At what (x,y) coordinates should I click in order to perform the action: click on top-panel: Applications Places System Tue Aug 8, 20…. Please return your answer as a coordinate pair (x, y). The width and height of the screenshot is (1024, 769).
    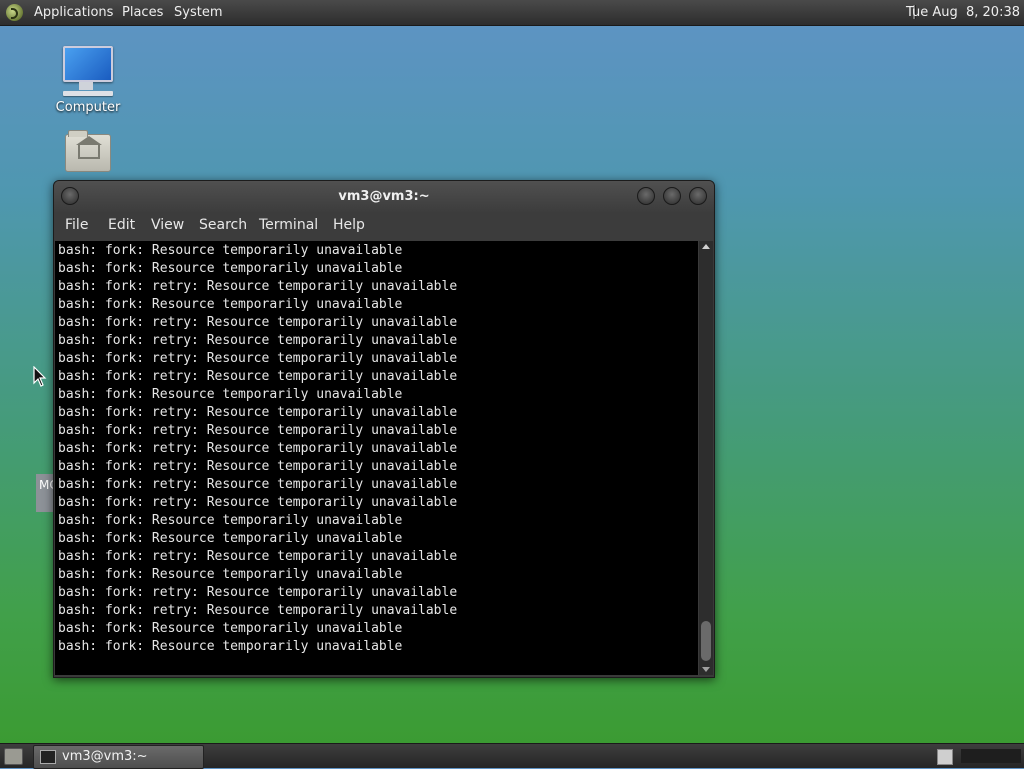
    Looking at the image, I should click on (512, 13).